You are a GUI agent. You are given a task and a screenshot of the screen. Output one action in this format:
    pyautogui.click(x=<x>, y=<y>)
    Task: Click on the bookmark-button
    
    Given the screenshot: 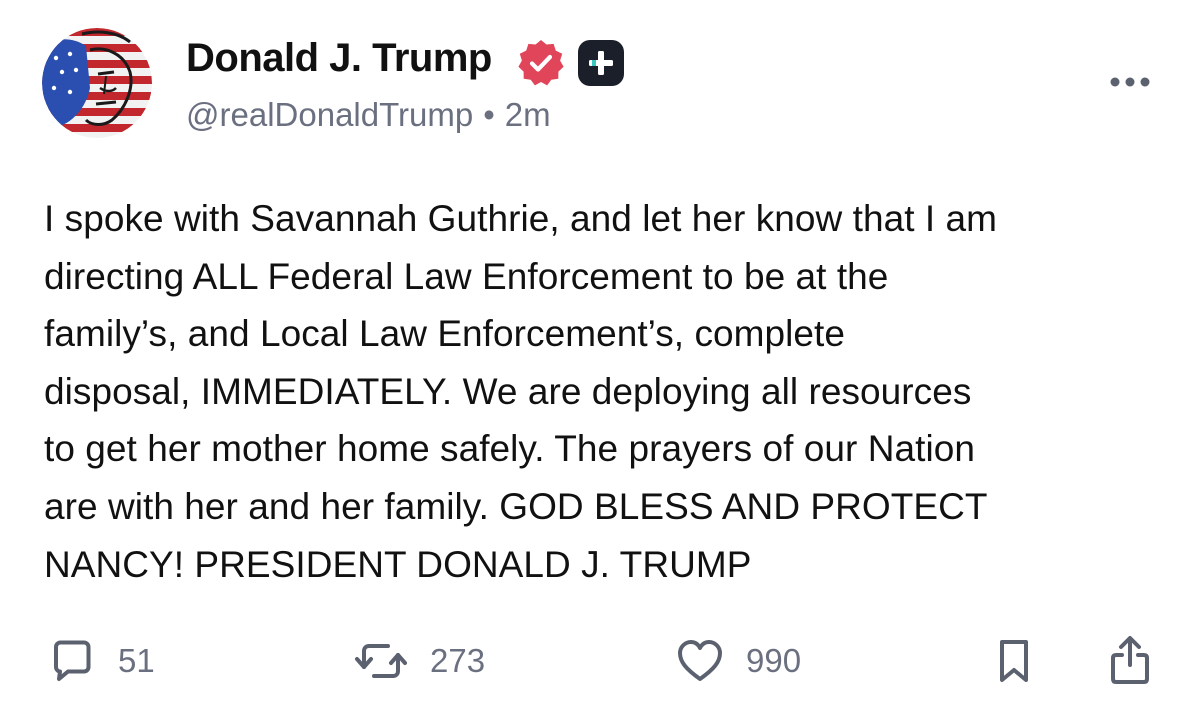 What is the action you would take?
    pyautogui.click(x=1014, y=661)
    